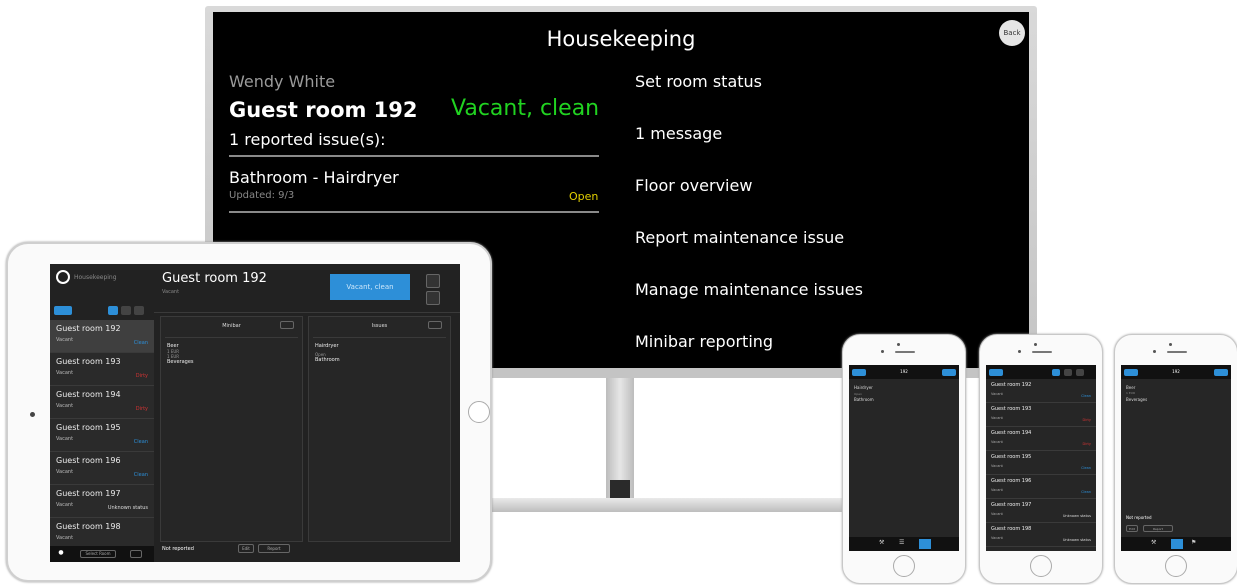 The width and height of the screenshot is (1237, 585). What do you see at coordinates (1197, 544) in the screenshot?
I see `issues-icon: ⚑` at bounding box center [1197, 544].